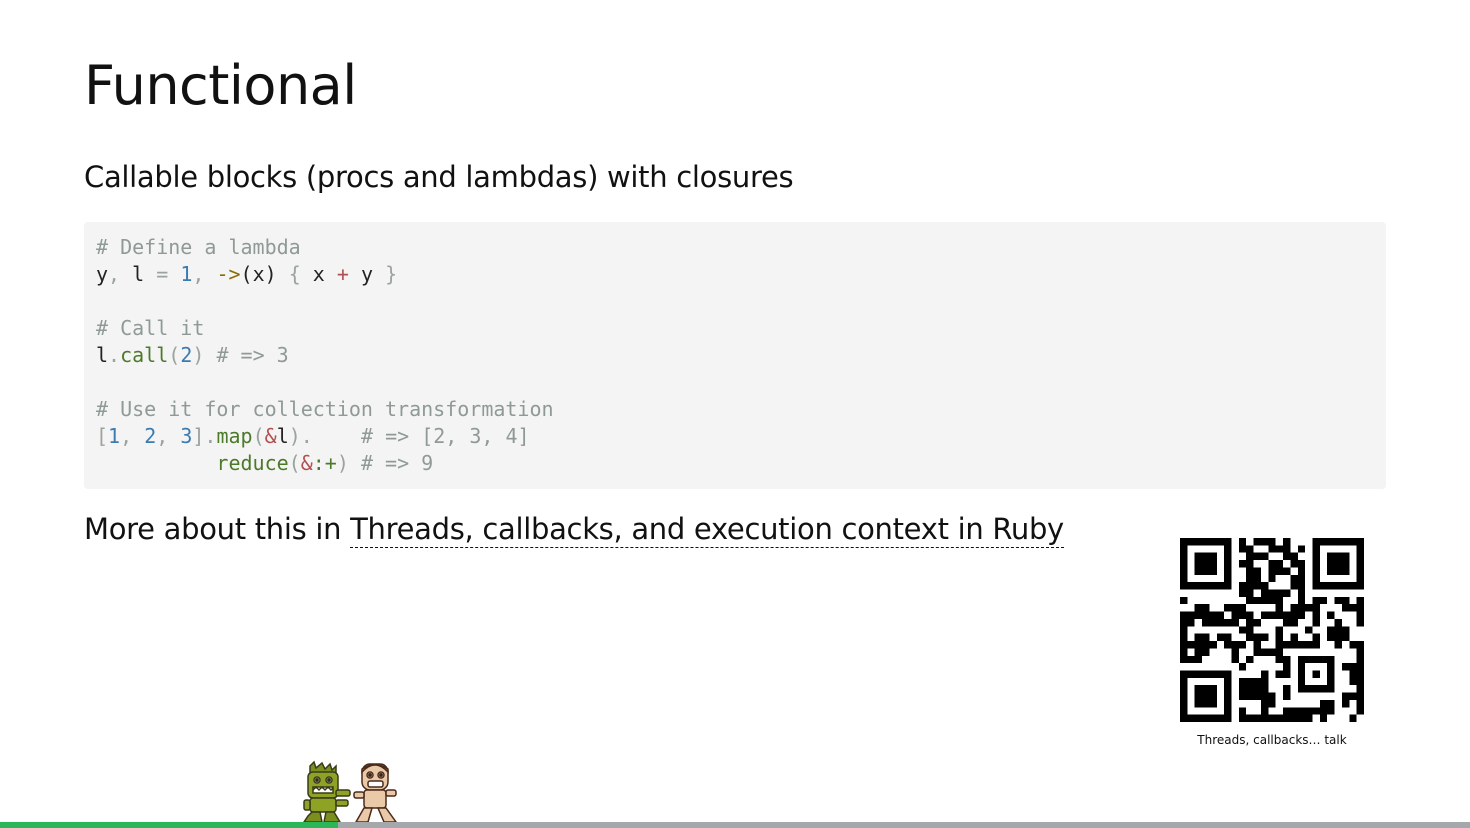 The height and width of the screenshot is (828, 1470). I want to click on code-line-2: y, l = 1, ->(x) { x + y }, so click(247, 274).